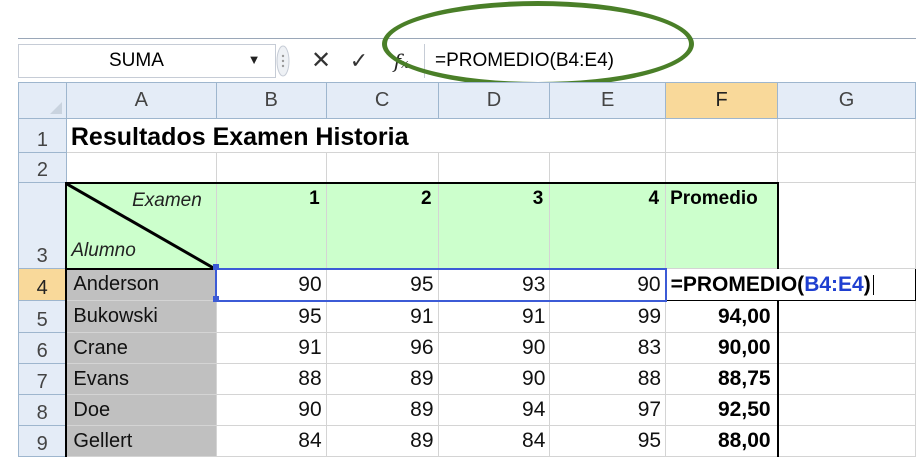  What do you see at coordinates (254, 60) in the screenshot?
I see `chevron-down-icon: ▼` at bounding box center [254, 60].